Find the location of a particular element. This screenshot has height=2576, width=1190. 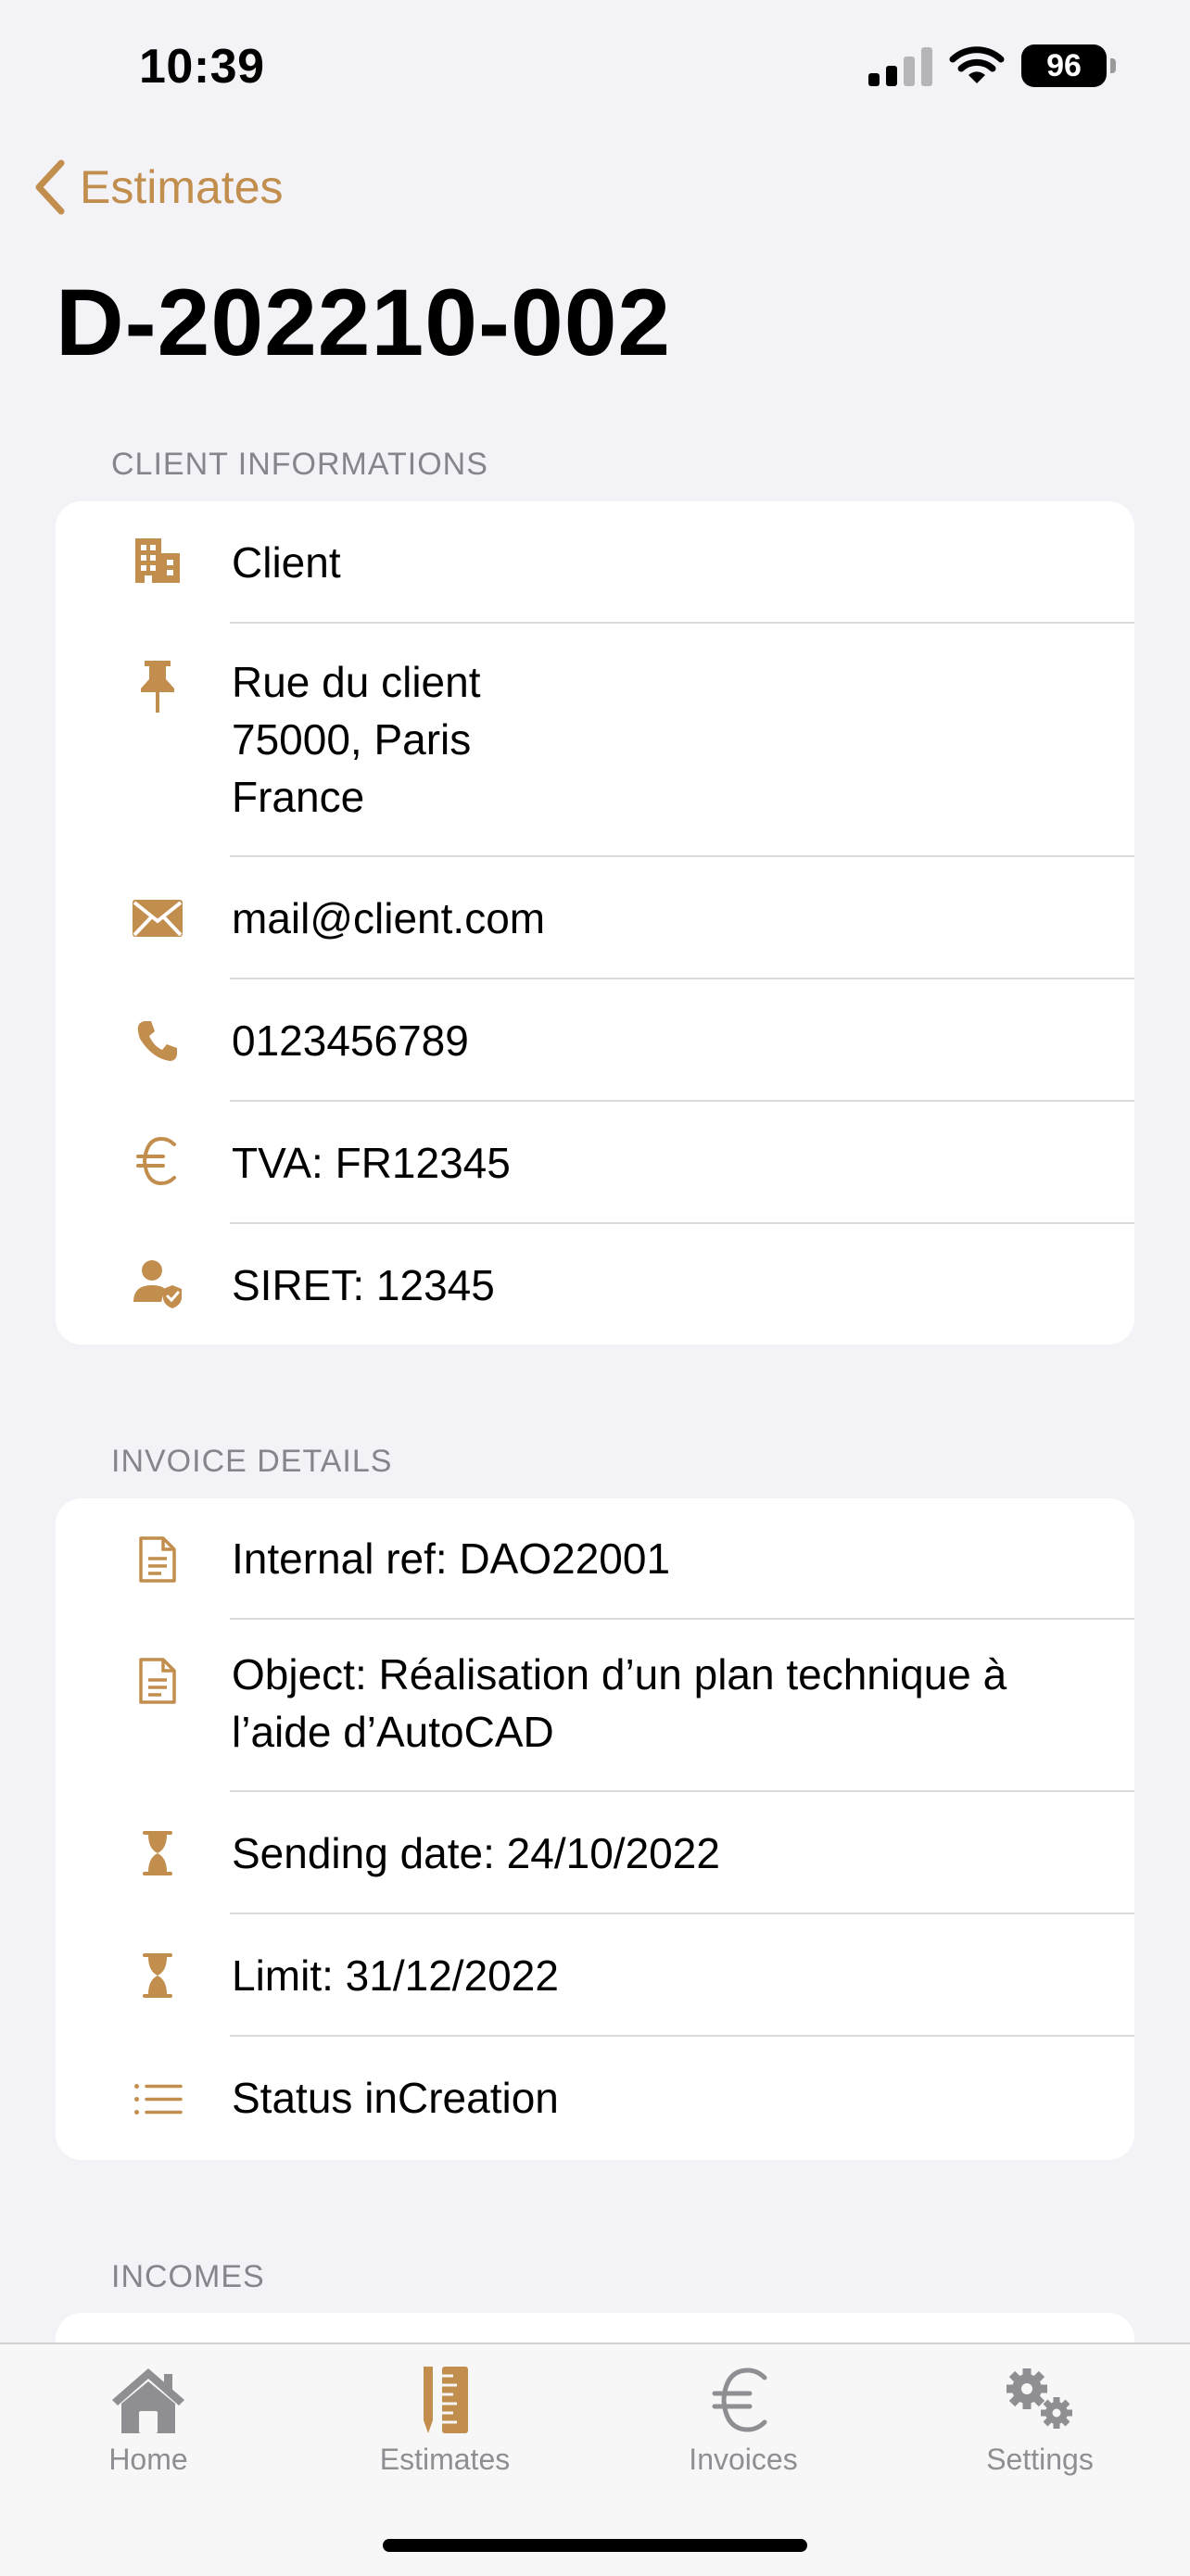

status-text: Status inCreation is located at coordinates (395, 2098).